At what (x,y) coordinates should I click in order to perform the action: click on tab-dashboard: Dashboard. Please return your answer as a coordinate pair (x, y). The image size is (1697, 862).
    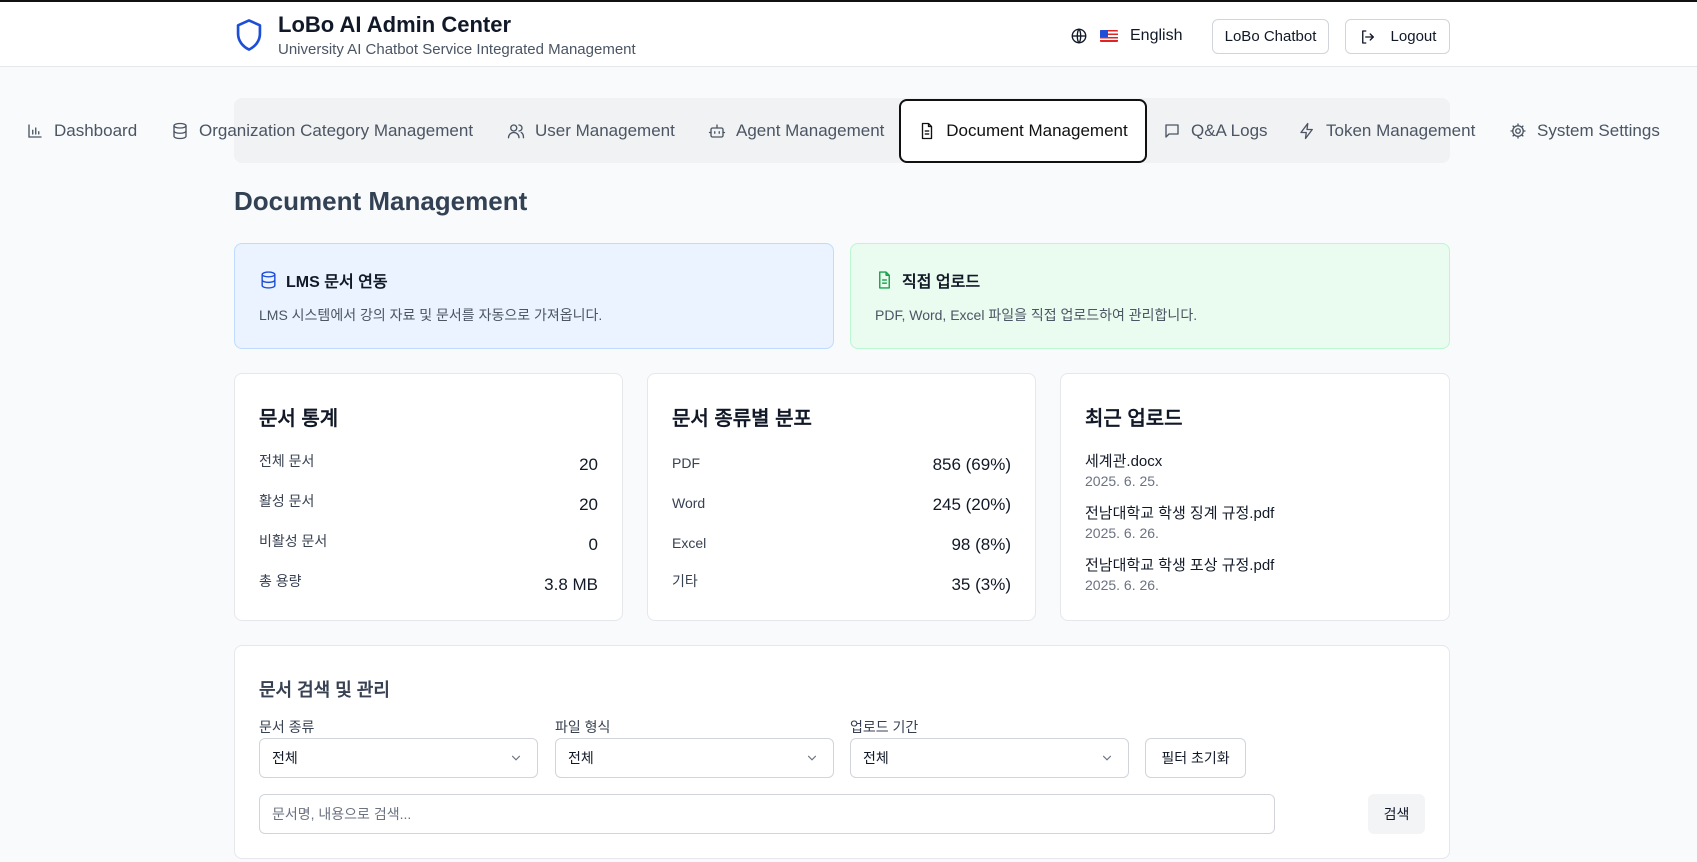
    Looking at the image, I should click on (81, 131).